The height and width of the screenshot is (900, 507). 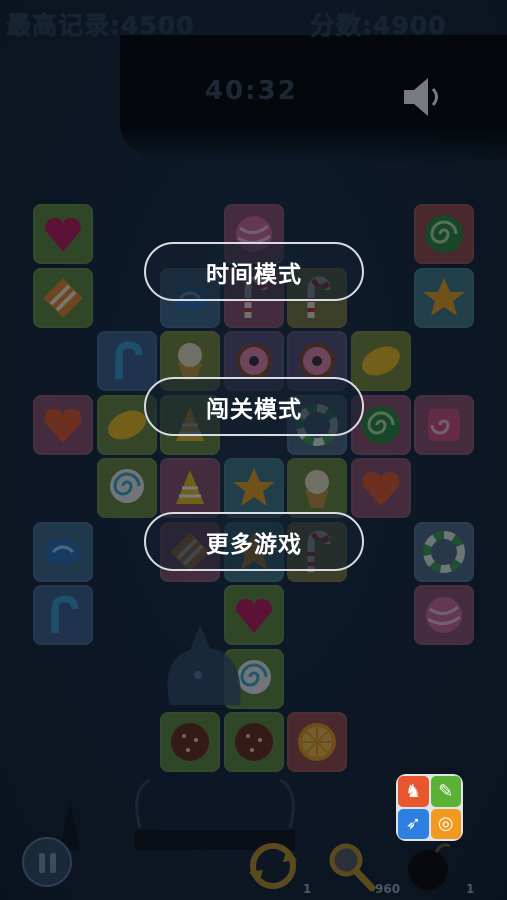 I want to click on lemon-icon, so click(x=381, y=361).